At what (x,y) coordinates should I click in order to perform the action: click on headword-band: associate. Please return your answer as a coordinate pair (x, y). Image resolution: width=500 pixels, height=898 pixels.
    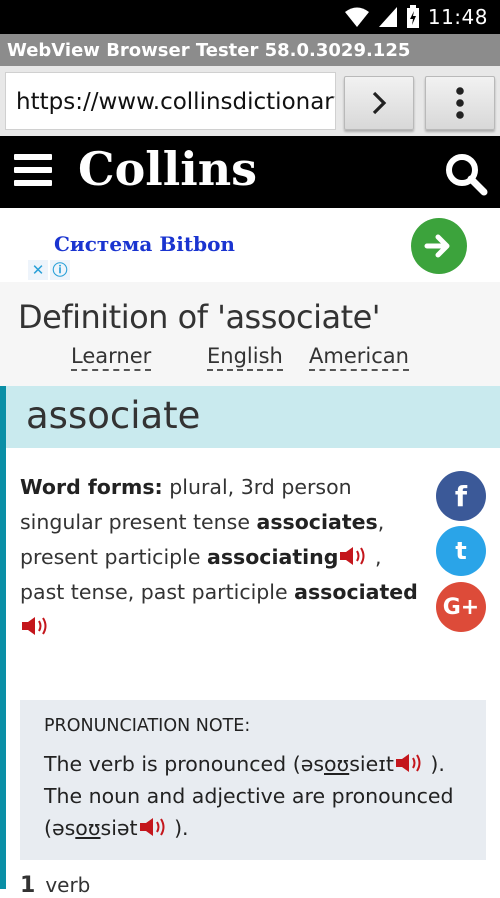
    Looking at the image, I should click on (253, 417).